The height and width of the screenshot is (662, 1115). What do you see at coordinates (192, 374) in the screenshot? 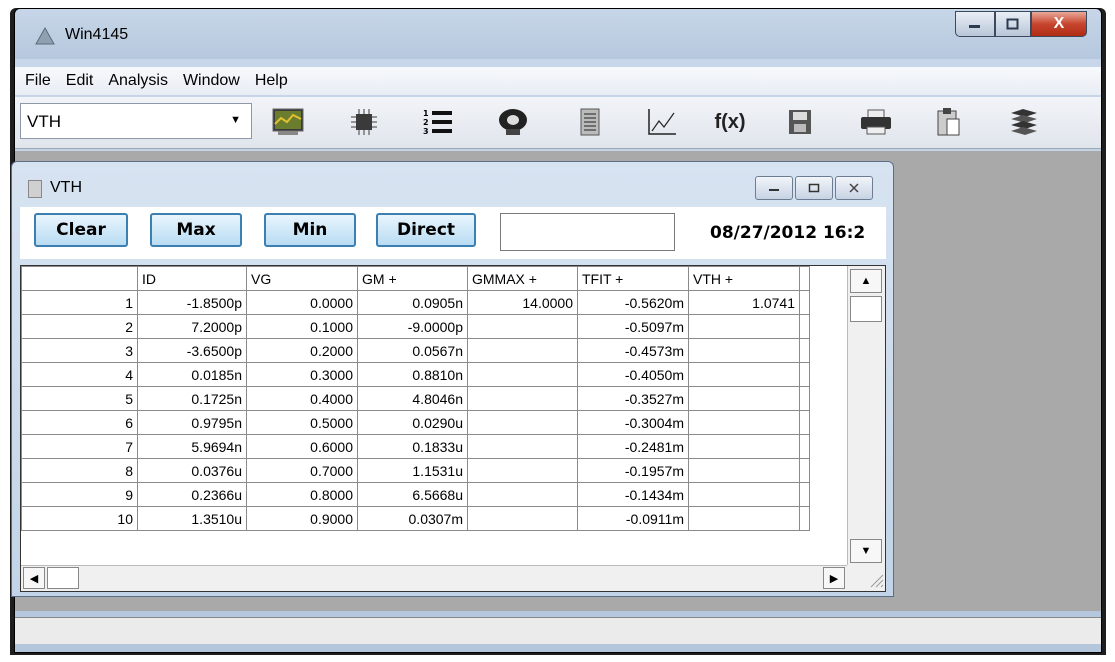
I see `table-cell: 0.0185n` at bounding box center [192, 374].